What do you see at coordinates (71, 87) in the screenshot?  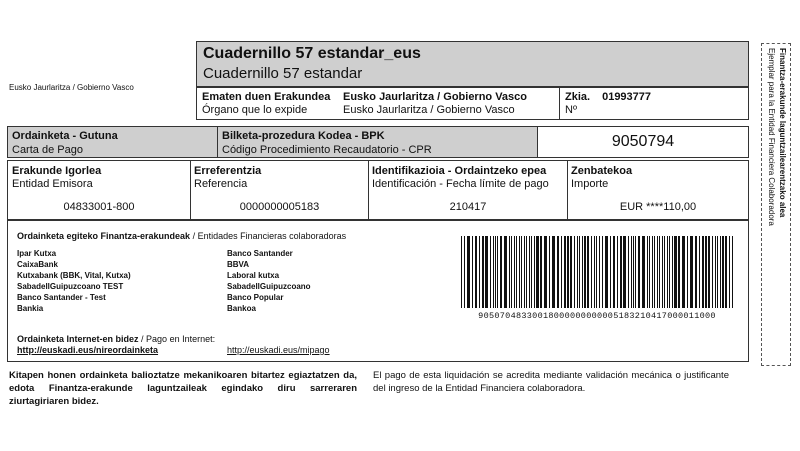 I see `issuer-name: Eusko Jaurlaritza / Gobierno Vasco` at bounding box center [71, 87].